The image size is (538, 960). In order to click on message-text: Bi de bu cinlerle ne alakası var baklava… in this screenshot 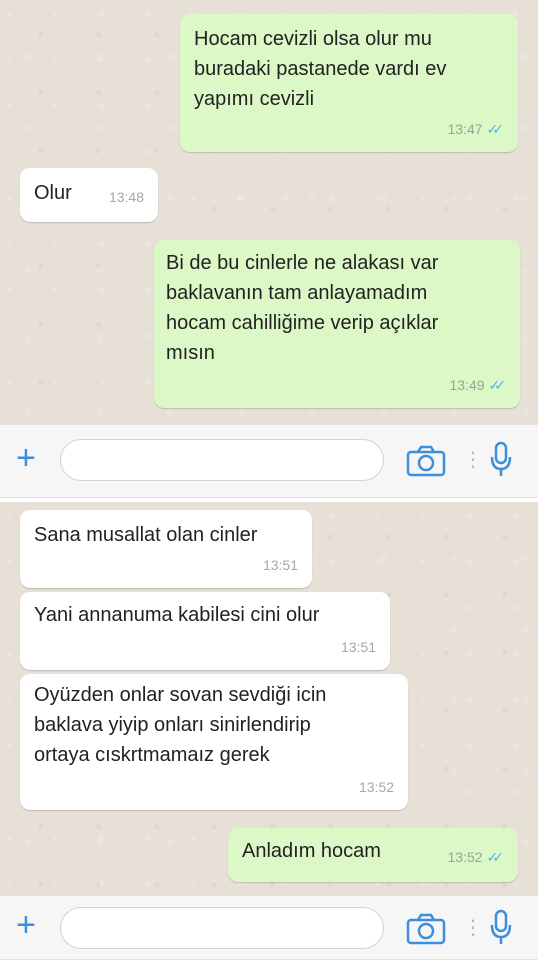, I will do `click(302, 308)`.